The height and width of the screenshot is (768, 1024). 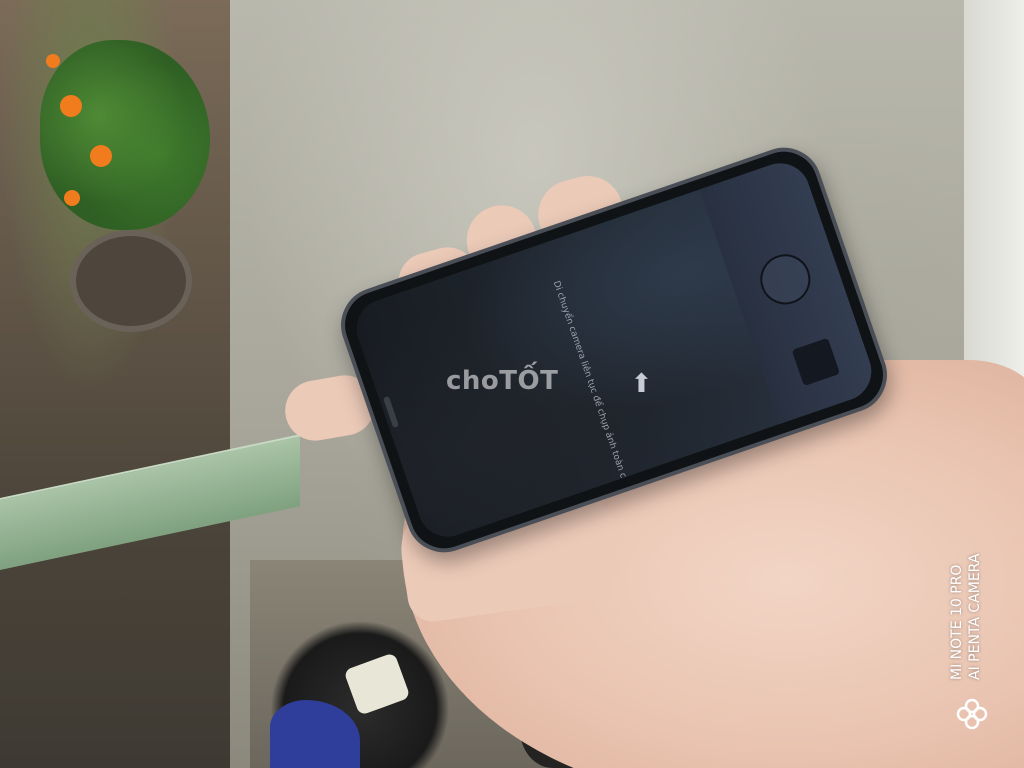 What do you see at coordinates (972, 714) in the screenshot?
I see `camera-logo-icon` at bounding box center [972, 714].